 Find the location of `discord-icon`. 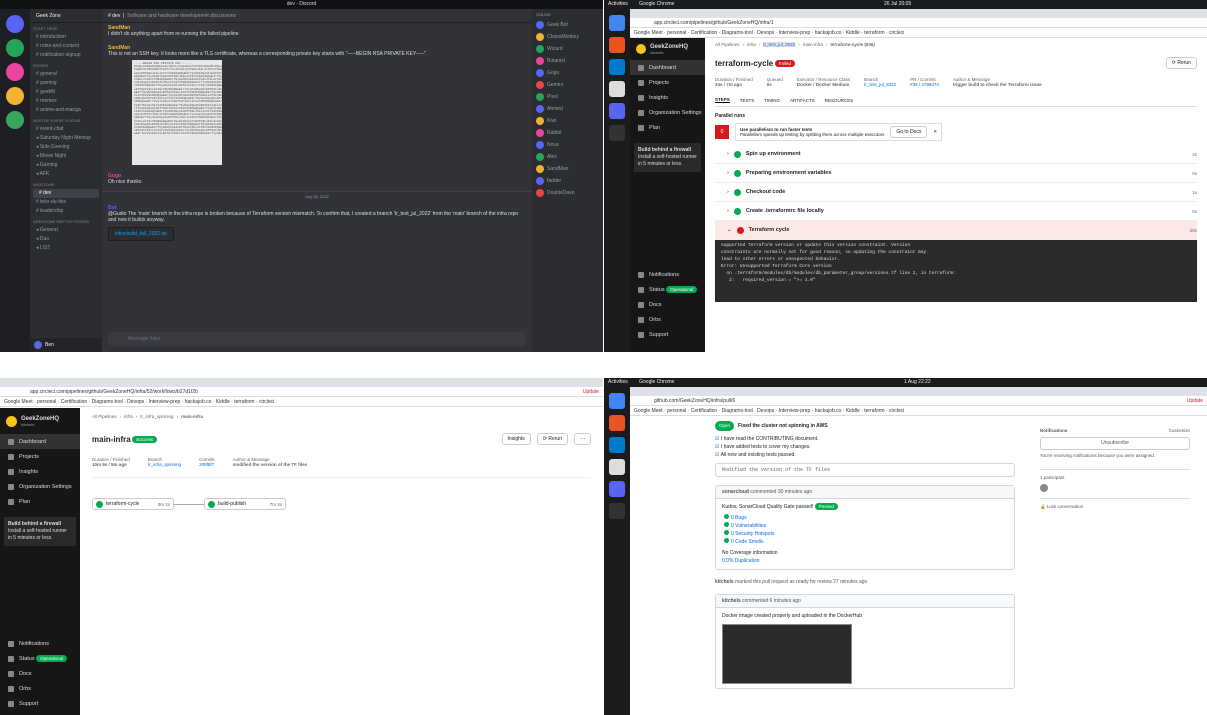

discord-icon is located at coordinates (617, 111).